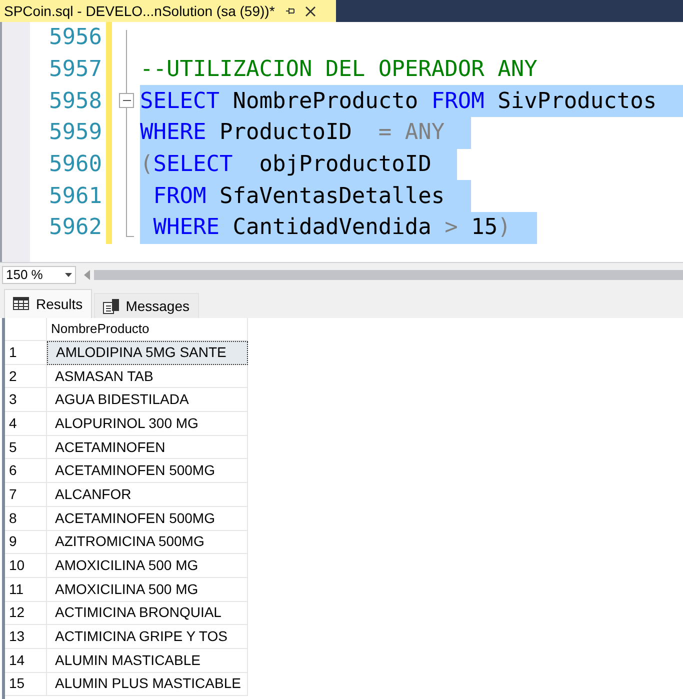  I want to click on row-number: 4, so click(26, 424).